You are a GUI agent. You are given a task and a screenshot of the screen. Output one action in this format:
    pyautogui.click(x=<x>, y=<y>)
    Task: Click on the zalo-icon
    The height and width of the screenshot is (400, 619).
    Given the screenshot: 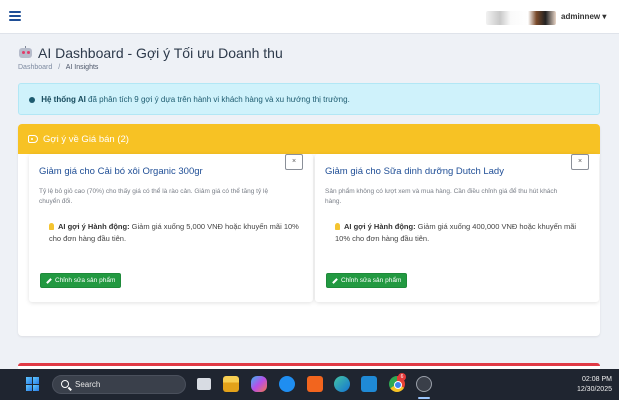 What is the action you would take?
    pyautogui.click(x=287, y=384)
    